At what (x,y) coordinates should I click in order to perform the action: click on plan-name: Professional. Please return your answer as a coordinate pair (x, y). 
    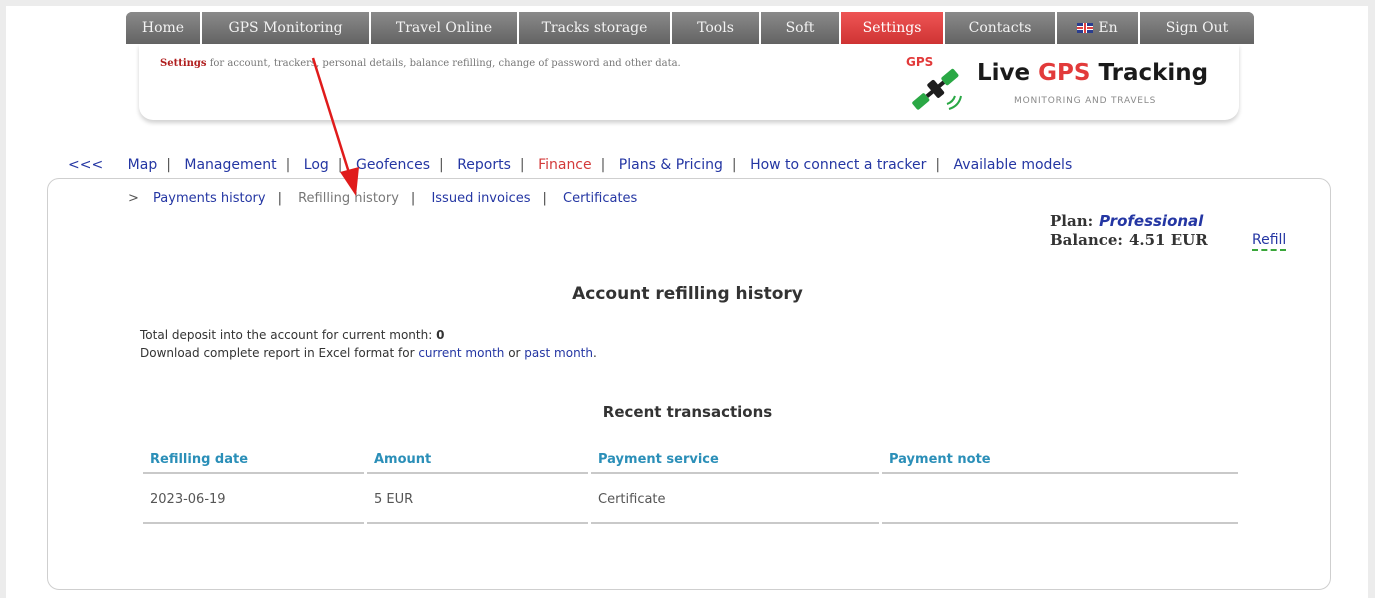
    Looking at the image, I should click on (1151, 221).